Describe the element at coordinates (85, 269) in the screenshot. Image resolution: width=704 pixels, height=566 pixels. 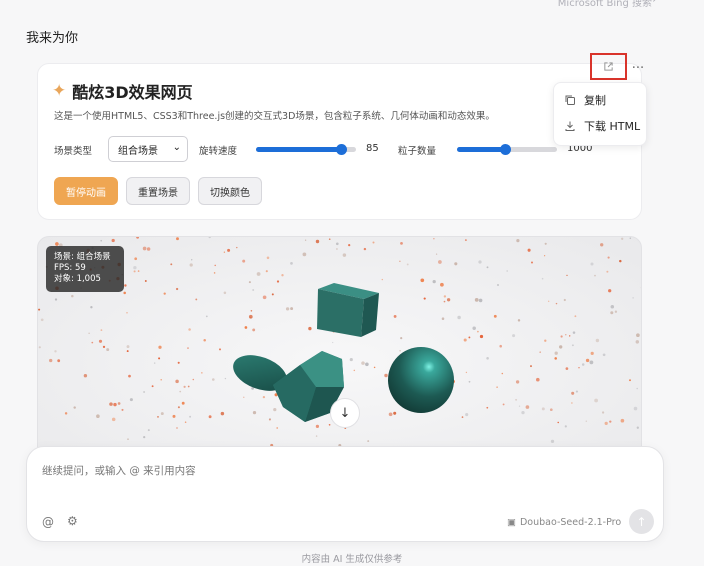
I see `stats-panel: 场景: 组合场景 FPS: 59 对象: 1,005` at that location.